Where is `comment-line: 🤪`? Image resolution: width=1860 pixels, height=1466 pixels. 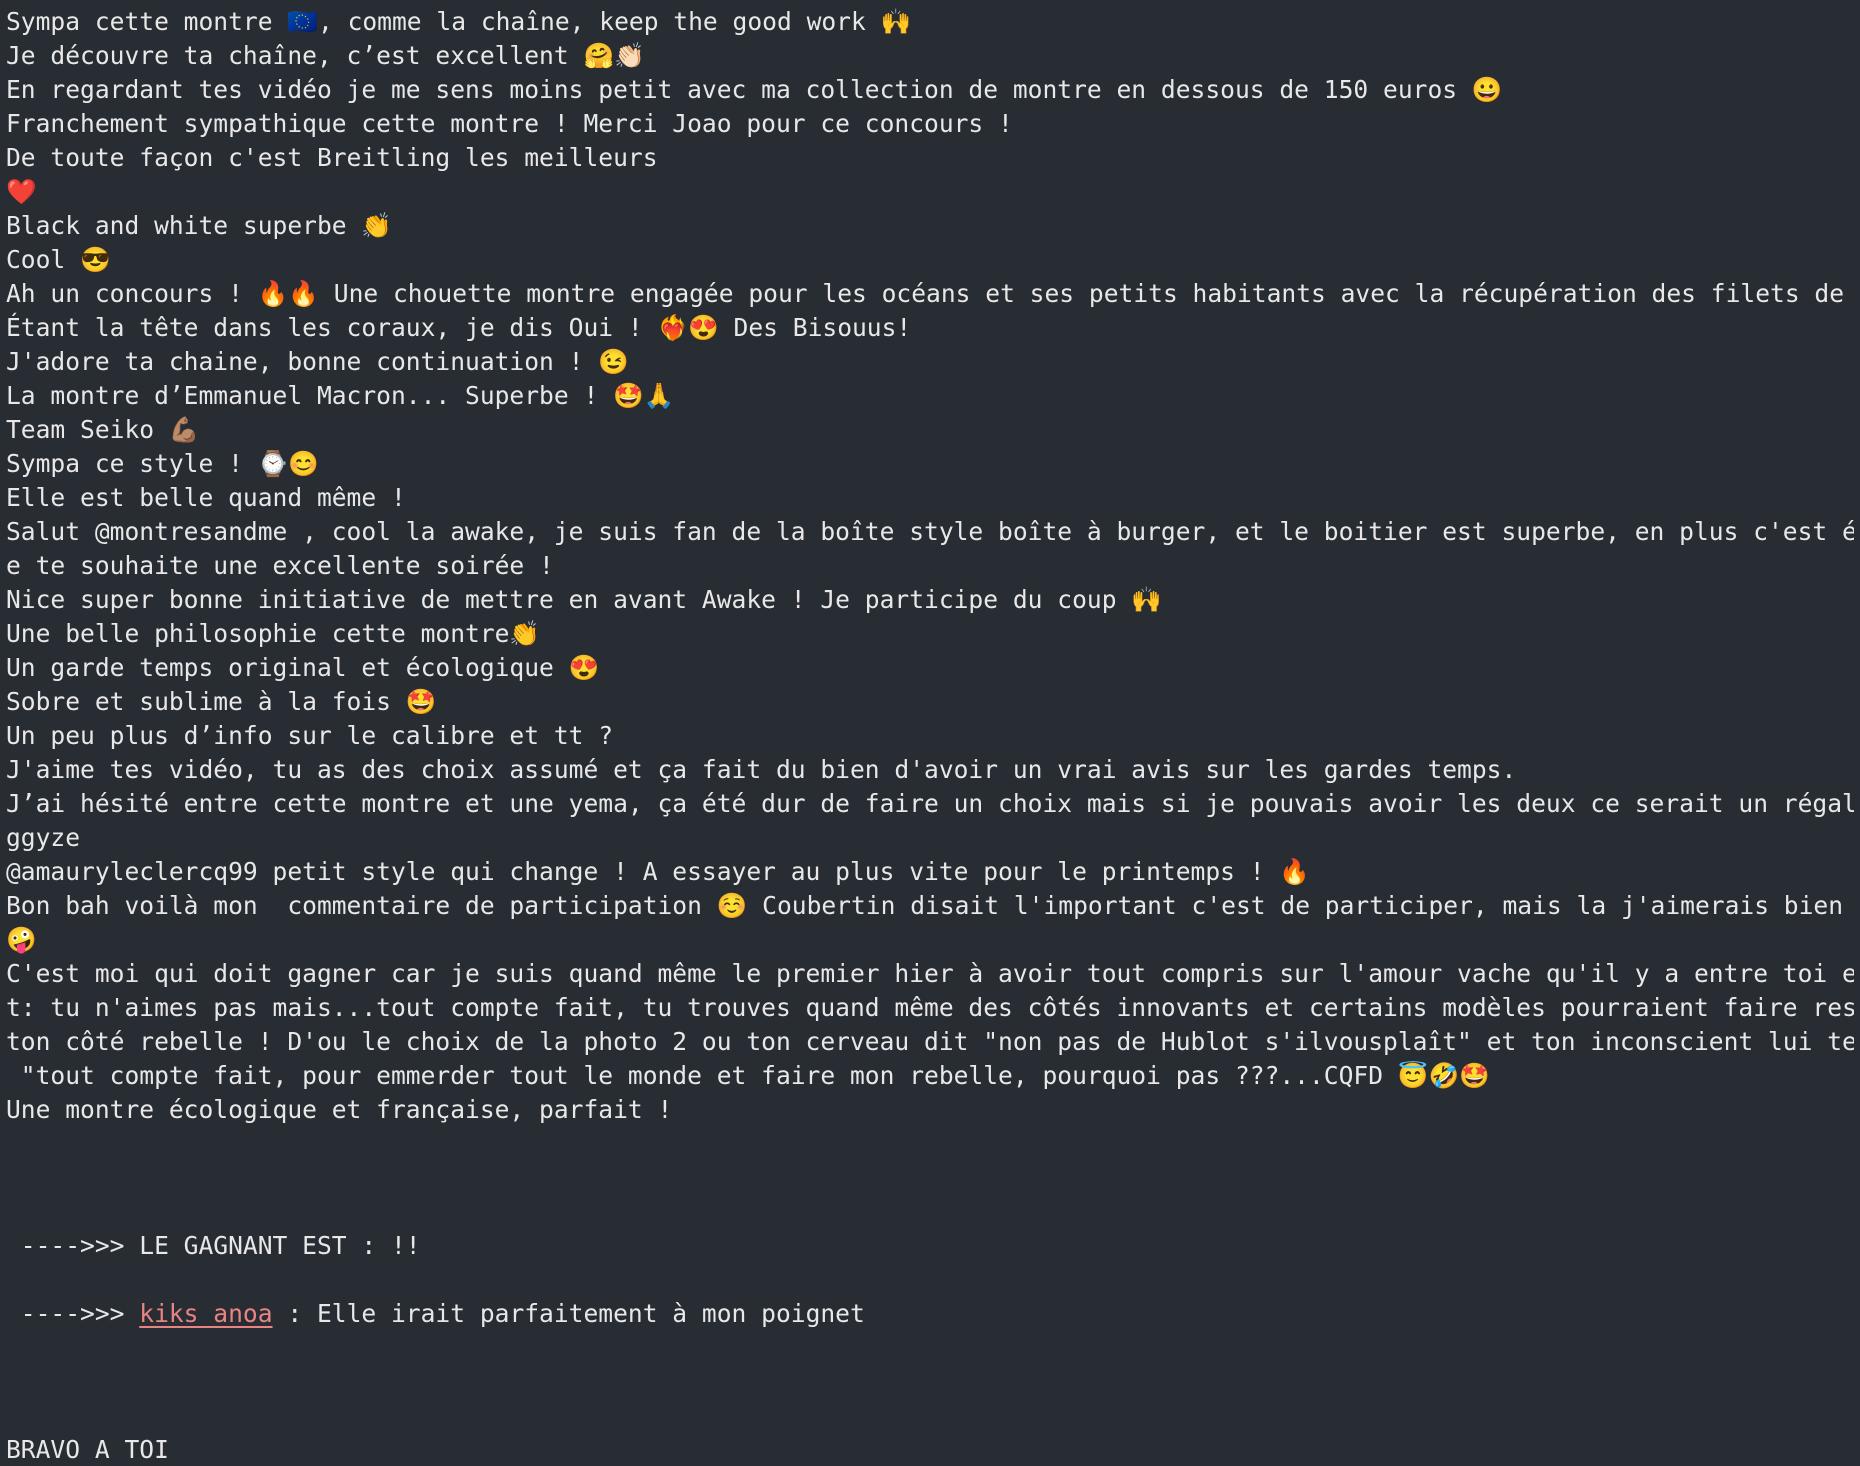
comment-line: 🤪 is located at coordinates (21, 939).